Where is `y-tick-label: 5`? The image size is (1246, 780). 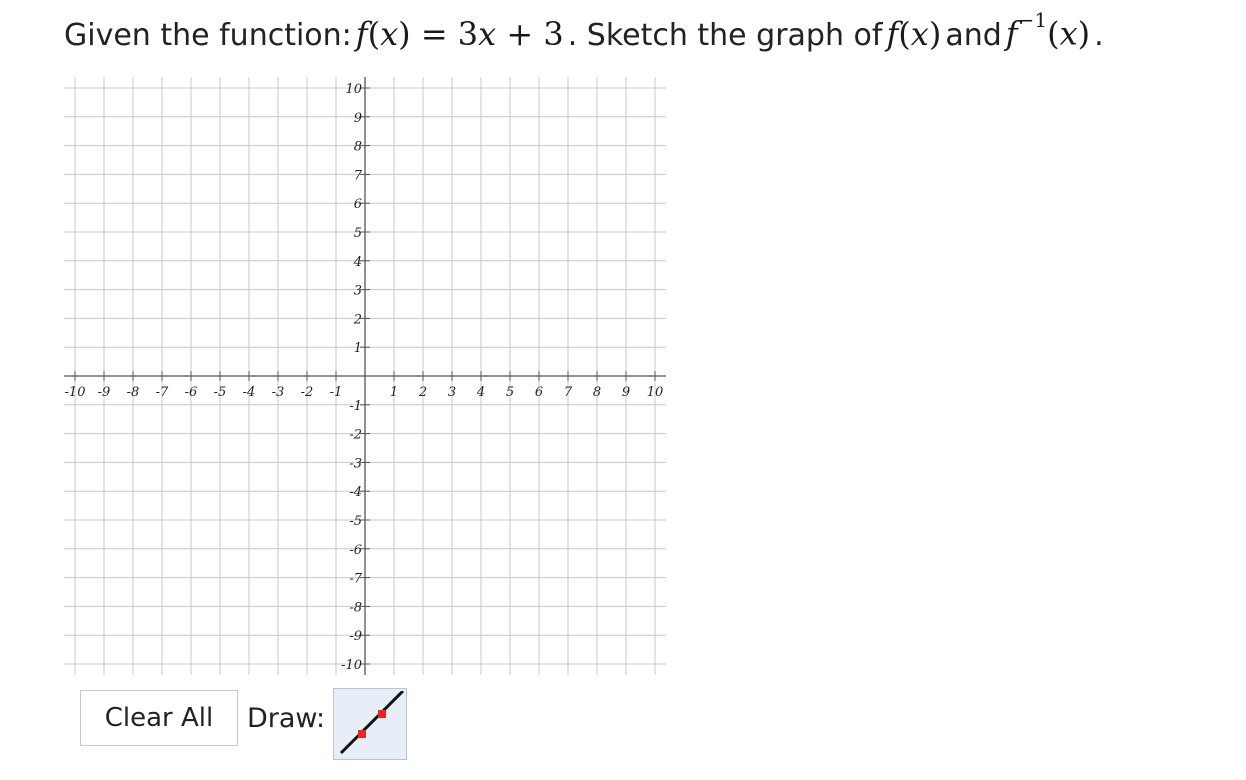 y-tick-label: 5 is located at coordinates (358, 233).